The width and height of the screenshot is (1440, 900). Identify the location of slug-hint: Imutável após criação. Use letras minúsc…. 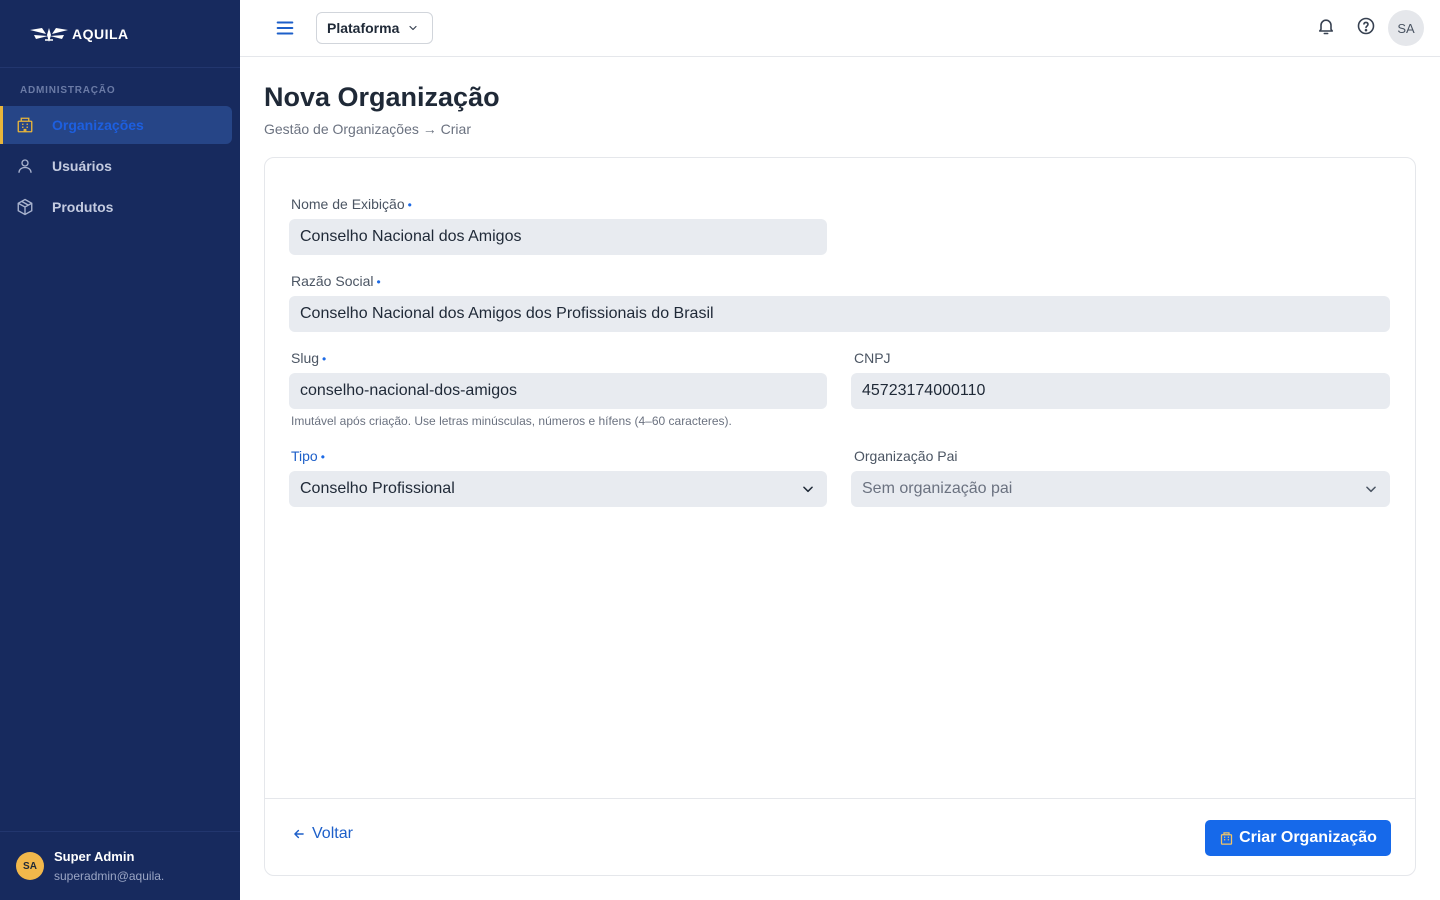
(511, 421).